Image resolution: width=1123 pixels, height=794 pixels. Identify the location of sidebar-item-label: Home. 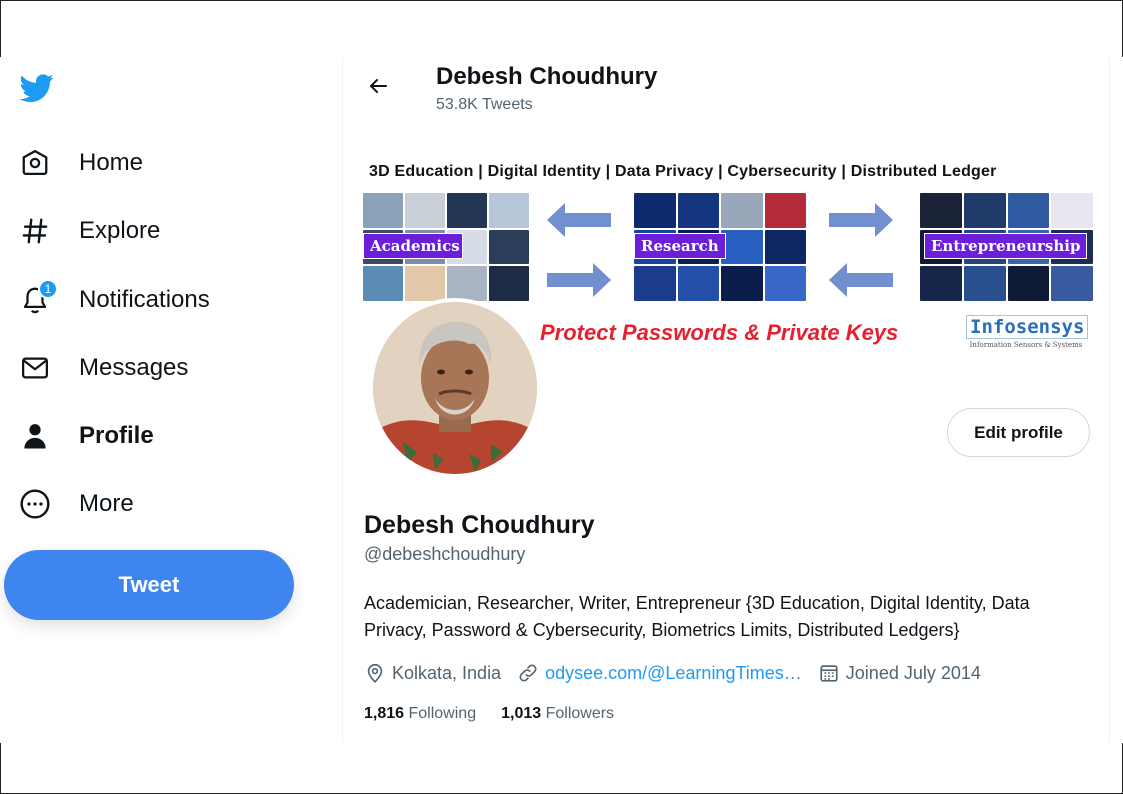
(111, 162).